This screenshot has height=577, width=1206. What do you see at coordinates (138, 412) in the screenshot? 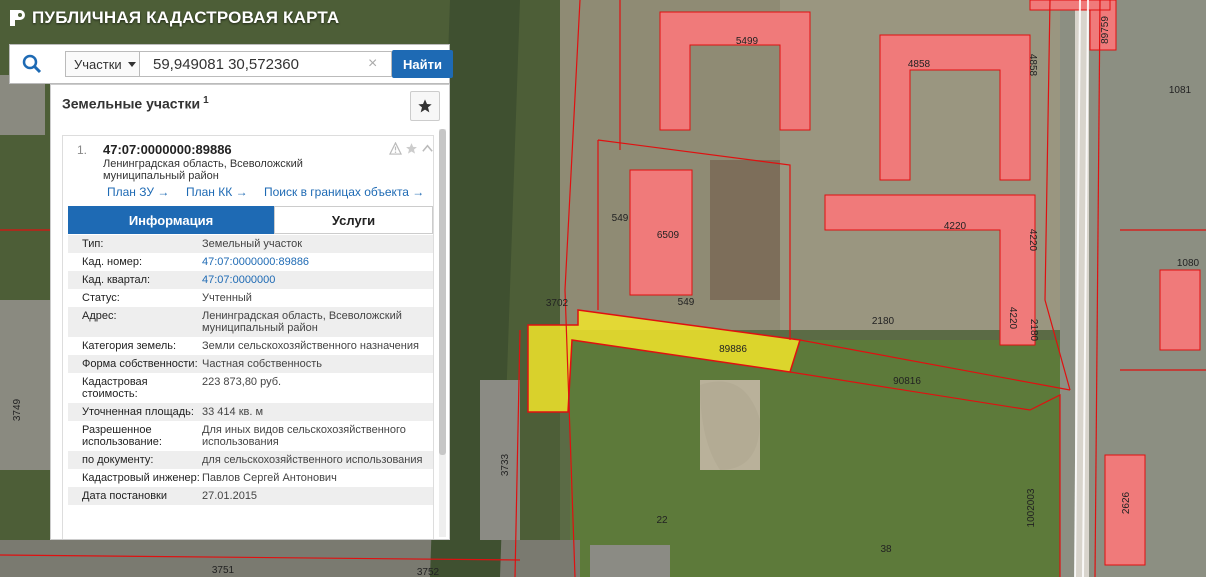
I see `attribute-key: Уточненная площадь:` at bounding box center [138, 412].